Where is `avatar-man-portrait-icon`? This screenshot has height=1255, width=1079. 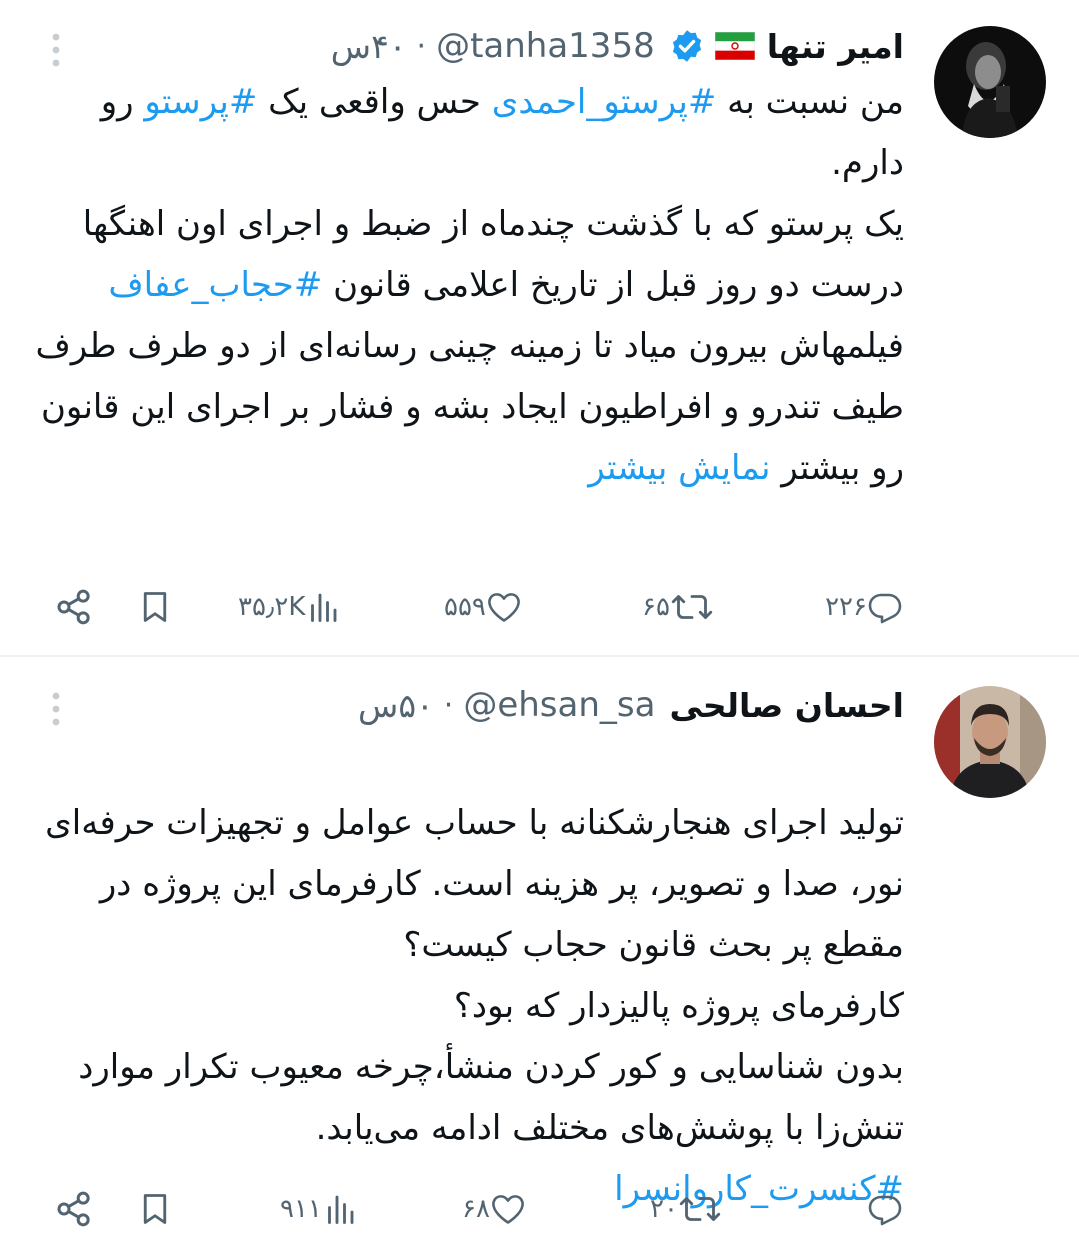
avatar-man-portrait-icon is located at coordinates (990, 742).